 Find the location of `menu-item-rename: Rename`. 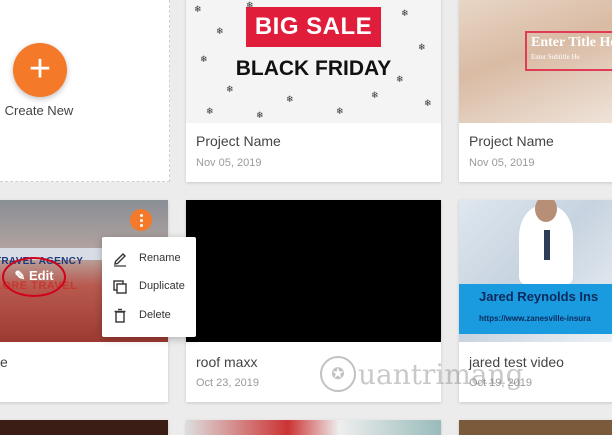

menu-item-rename: Rename is located at coordinates (149, 259).